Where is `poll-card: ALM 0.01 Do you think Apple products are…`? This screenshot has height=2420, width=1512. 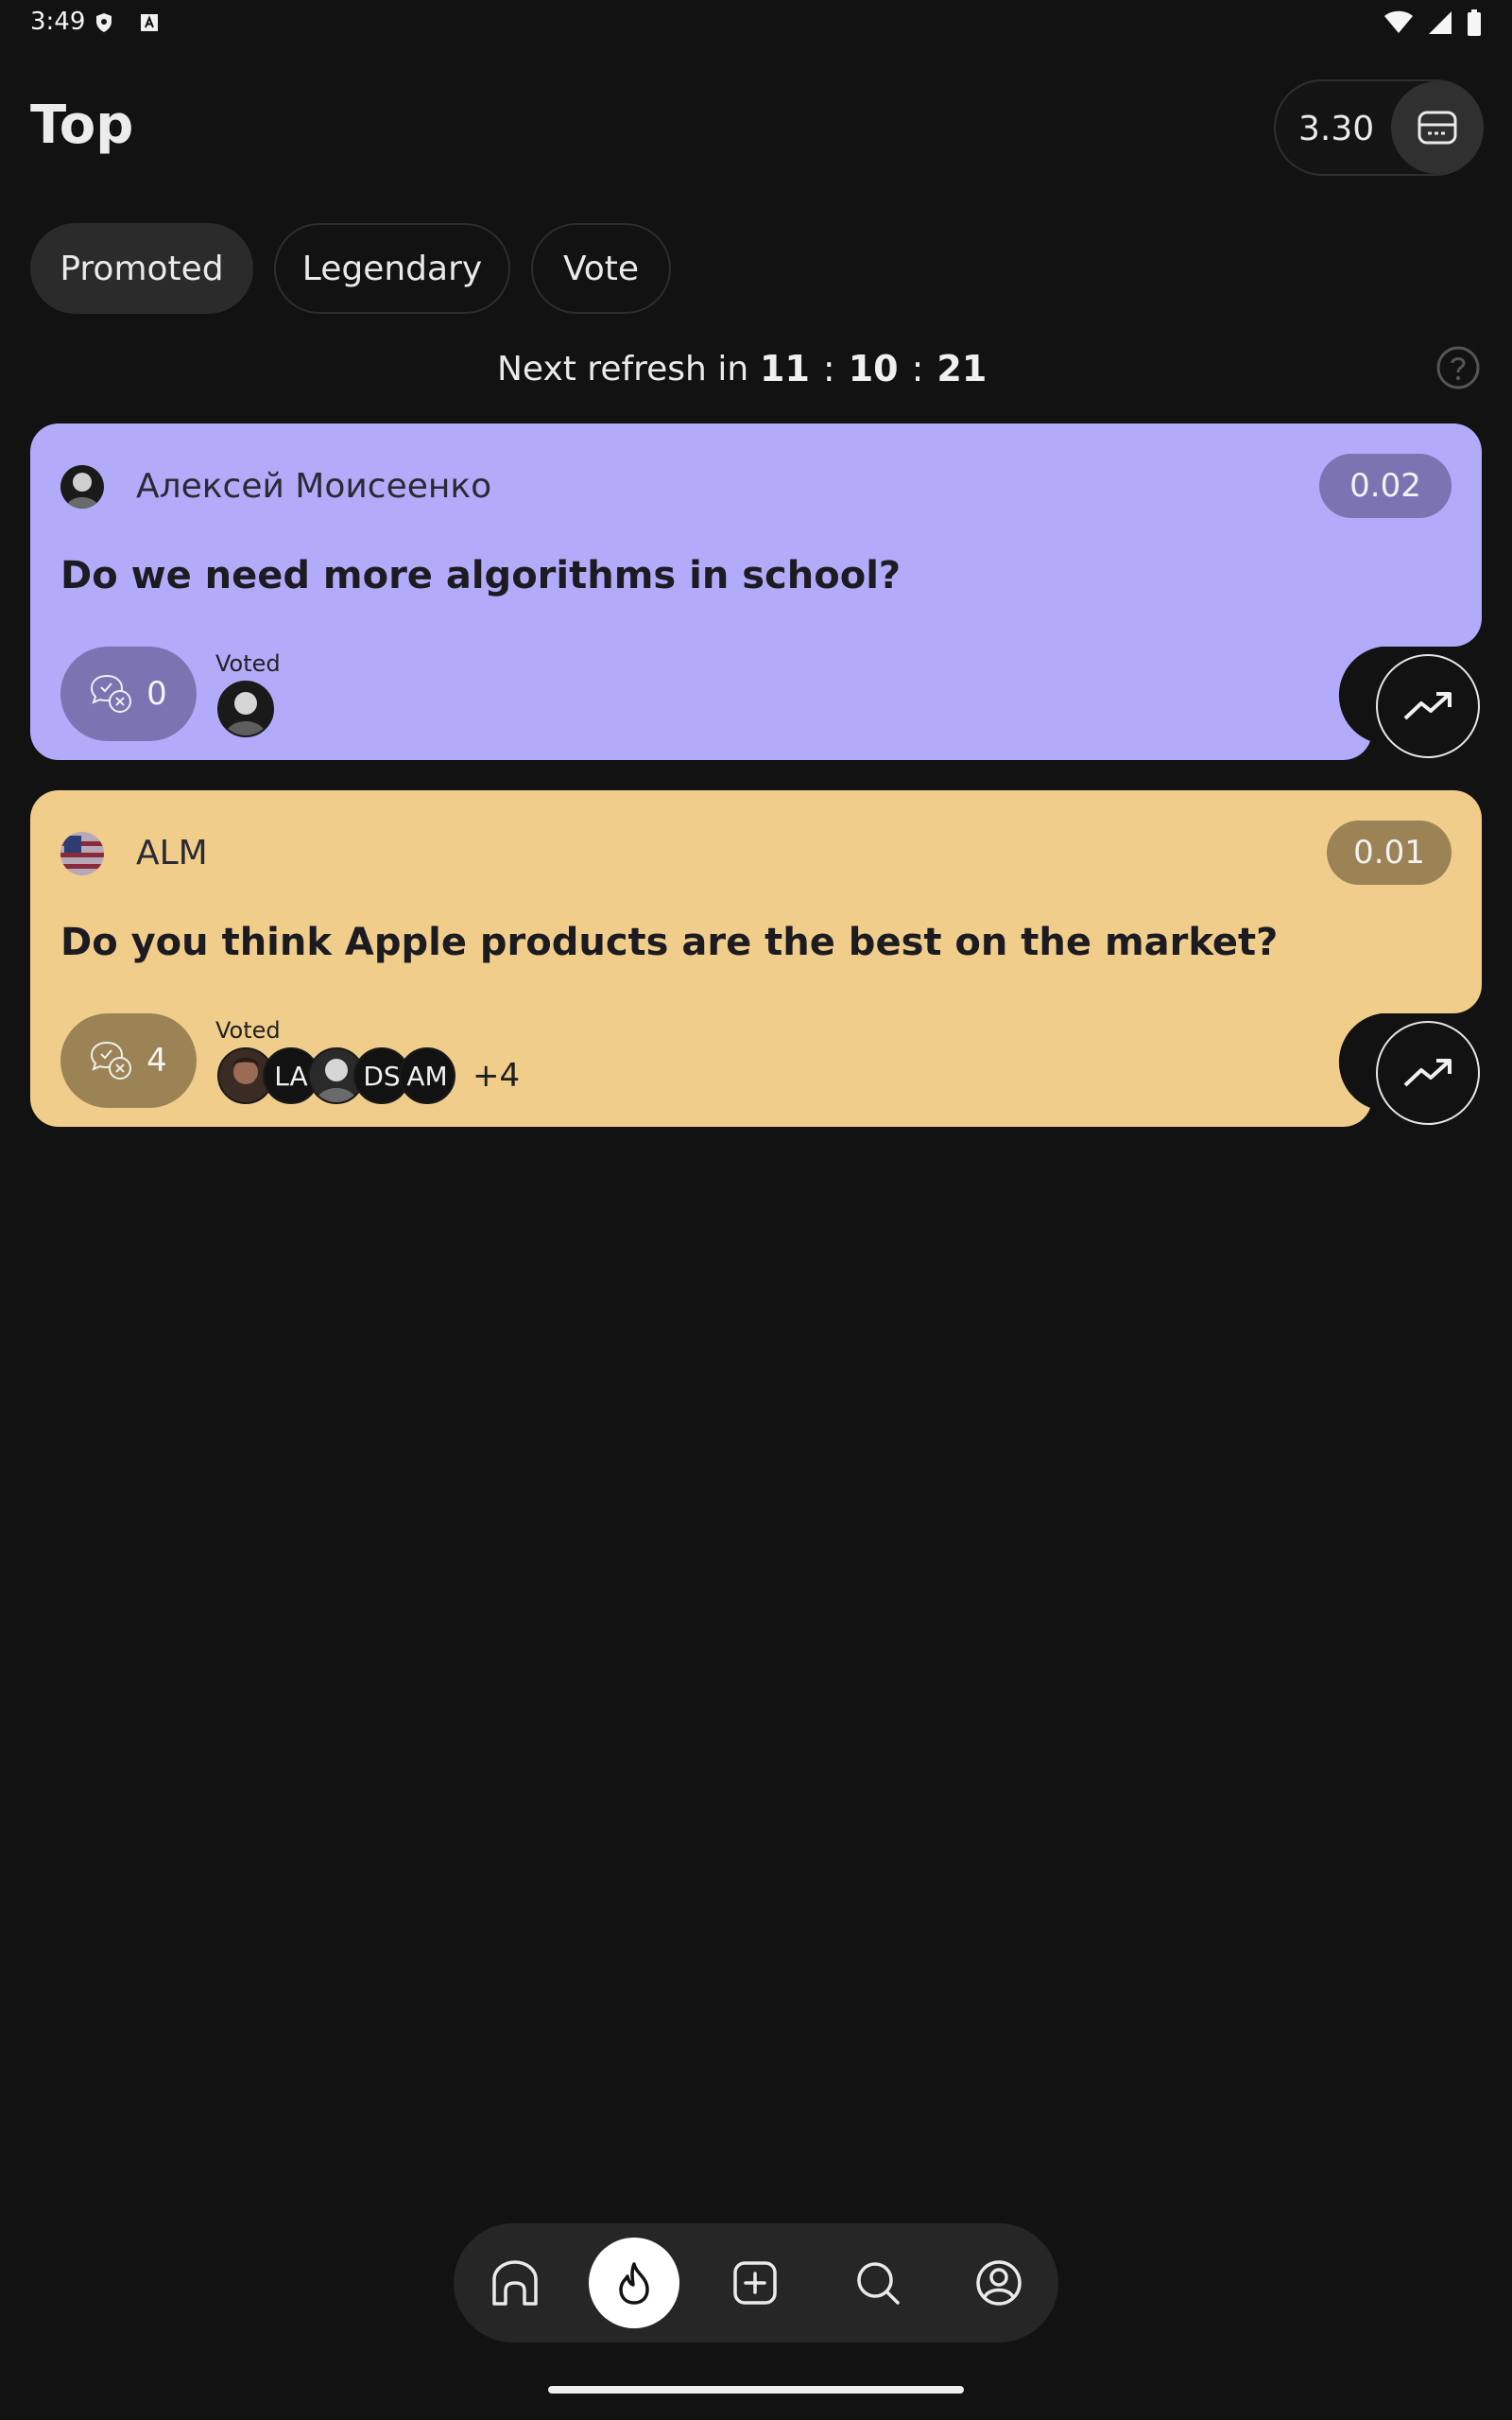
poll-card: ALM 0.01 Do you think Apple products are… is located at coordinates (756, 959).